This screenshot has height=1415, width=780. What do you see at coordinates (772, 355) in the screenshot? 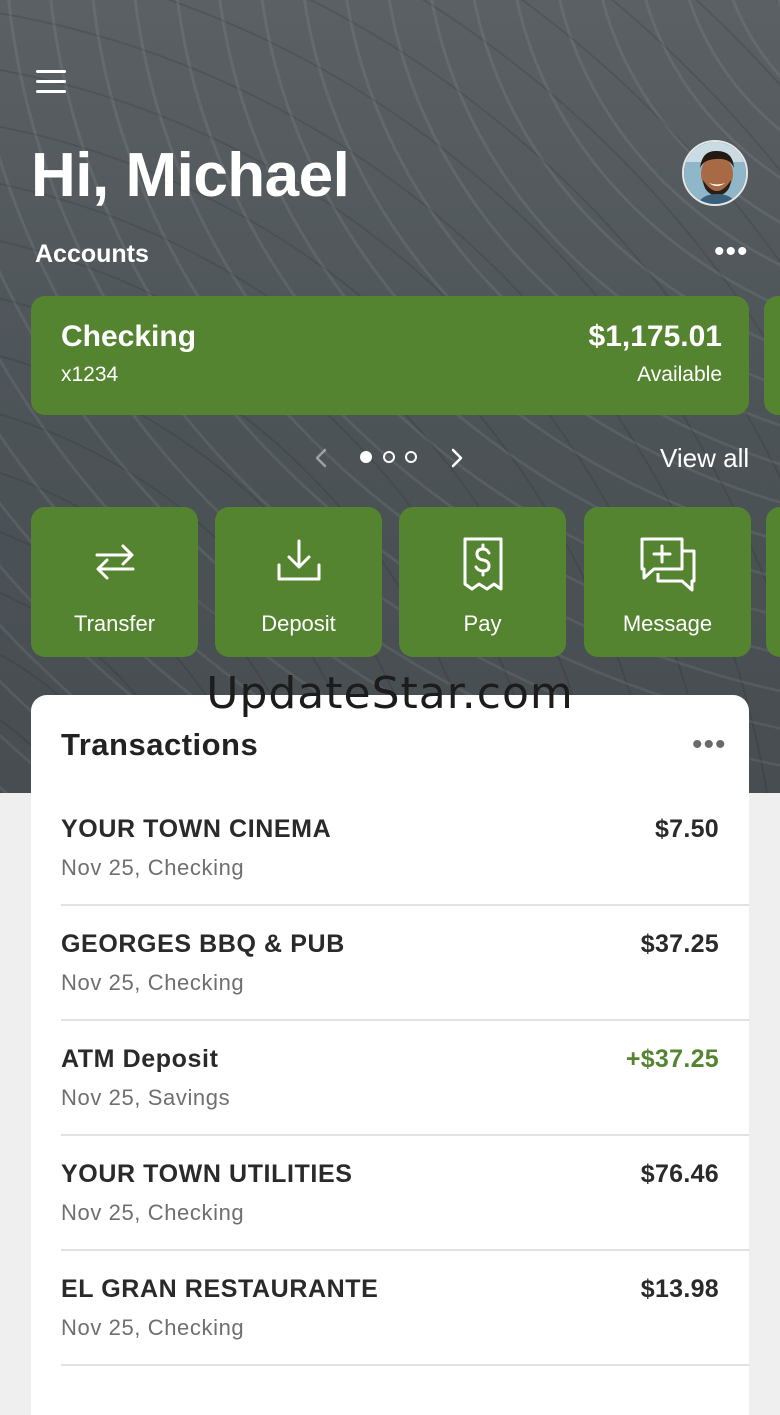
I see `next-account-card` at bounding box center [772, 355].